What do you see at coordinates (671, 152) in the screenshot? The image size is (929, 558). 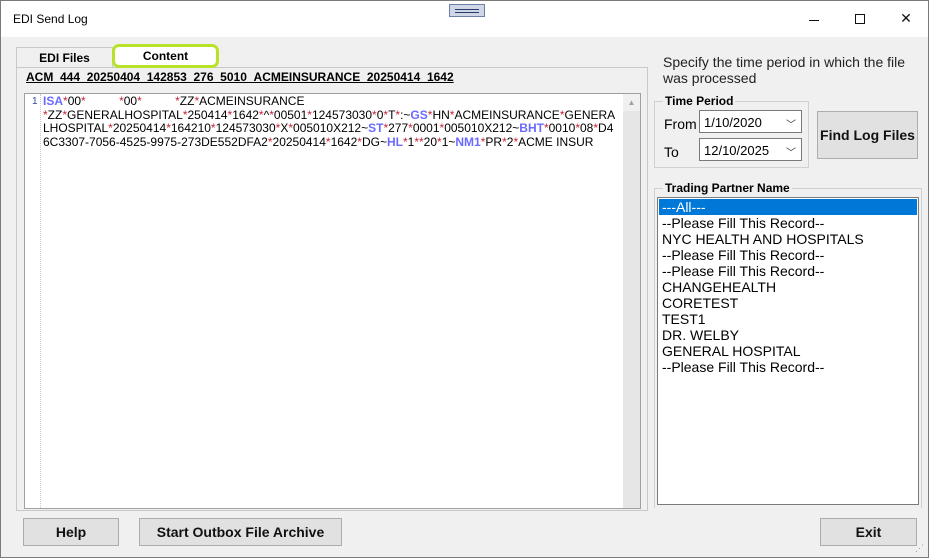 I see `to-label: To` at bounding box center [671, 152].